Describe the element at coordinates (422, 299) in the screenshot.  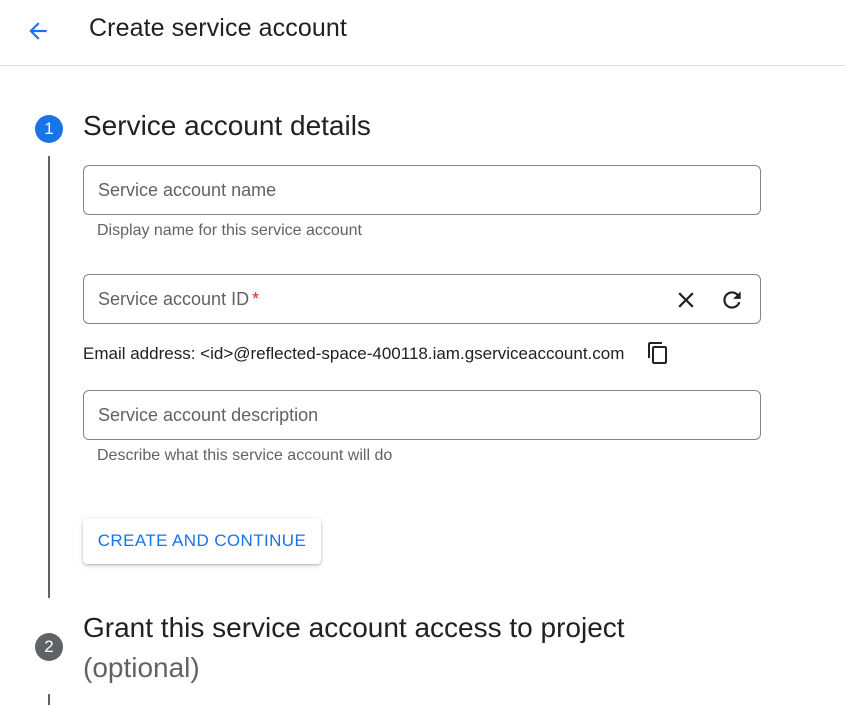
I see `service-account-id-field: Service account ID *` at that location.